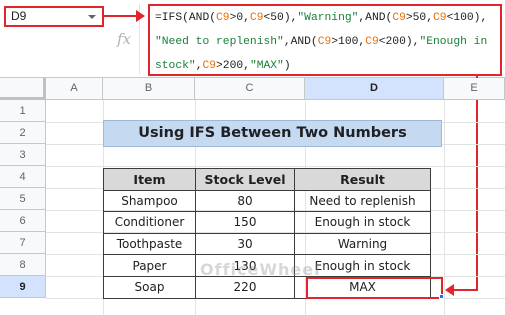 The height and width of the screenshot is (315, 505). I want to click on row-header-1: 1, so click(23, 111).